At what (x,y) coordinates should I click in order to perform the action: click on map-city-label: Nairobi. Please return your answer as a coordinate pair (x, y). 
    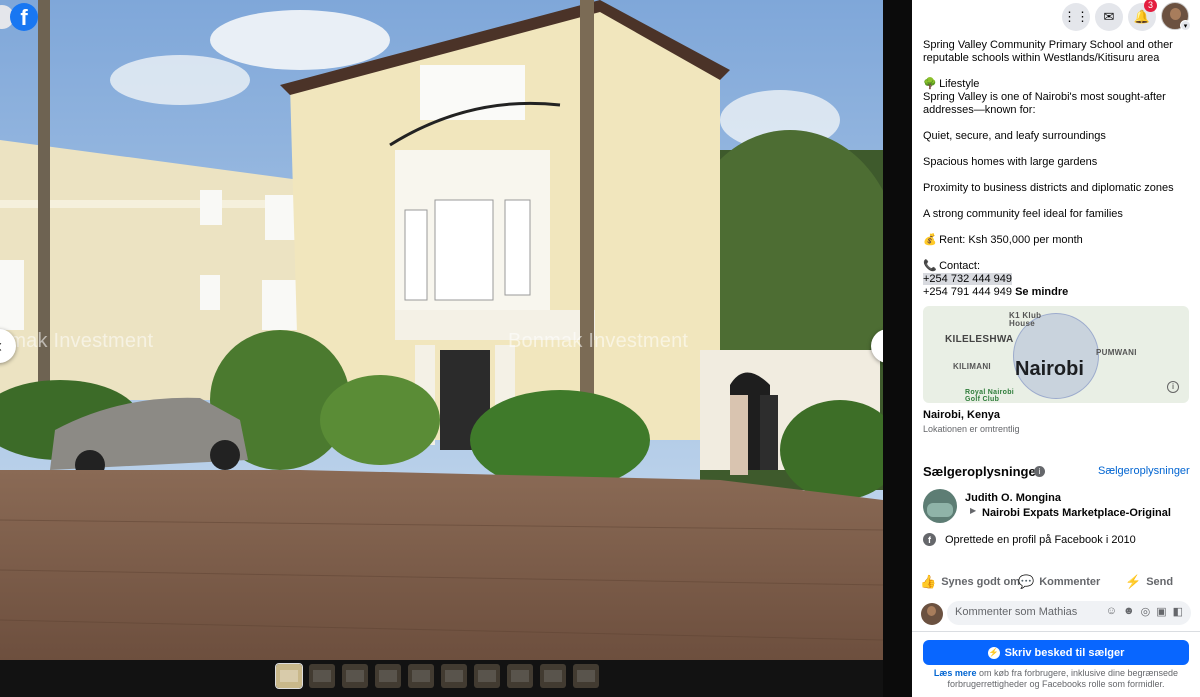
    Looking at the image, I should click on (1049, 369).